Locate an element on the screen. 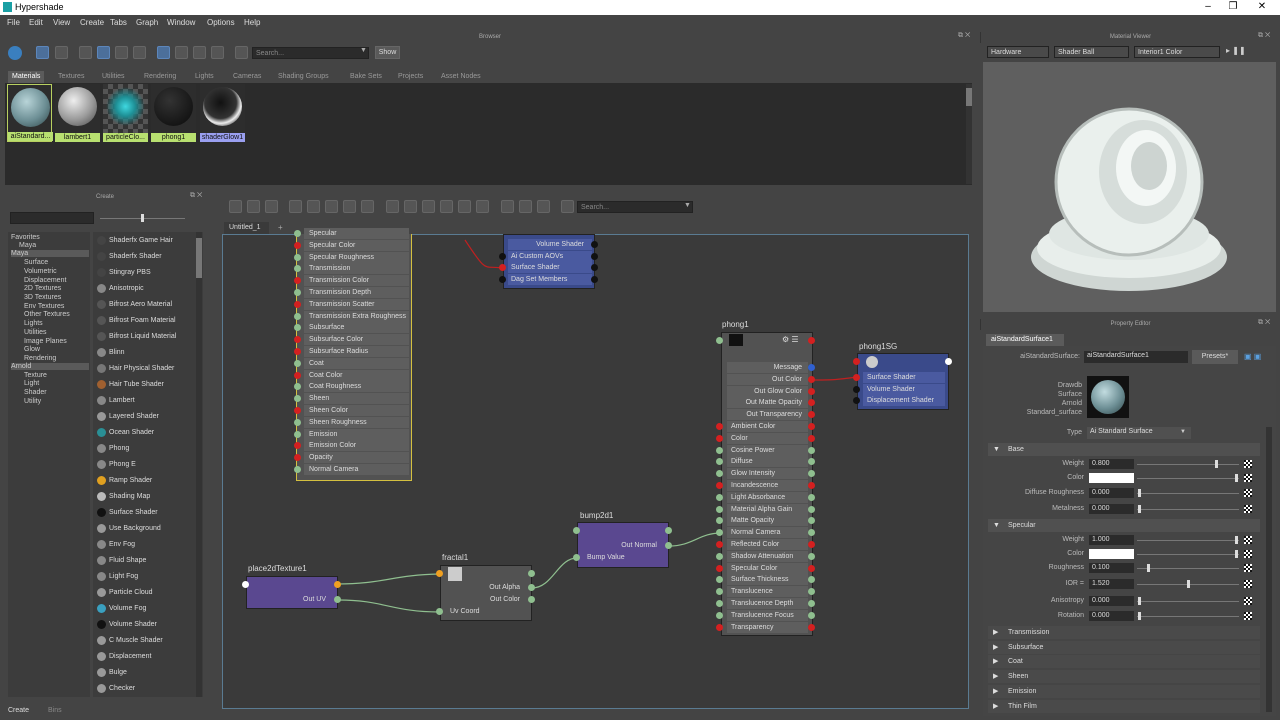 The height and width of the screenshot is (720, 1280). shader-item: Use Background is located at coordinates (145, 528).